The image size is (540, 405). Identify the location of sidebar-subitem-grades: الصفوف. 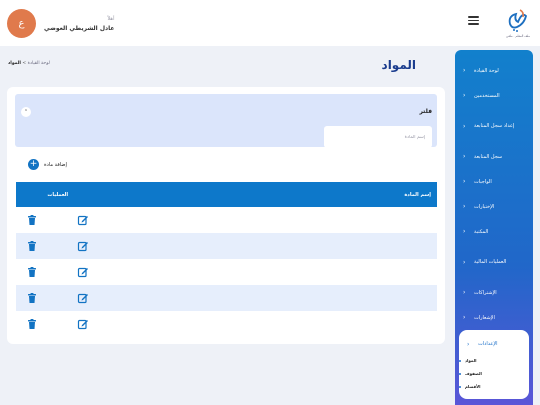
(494, 373).